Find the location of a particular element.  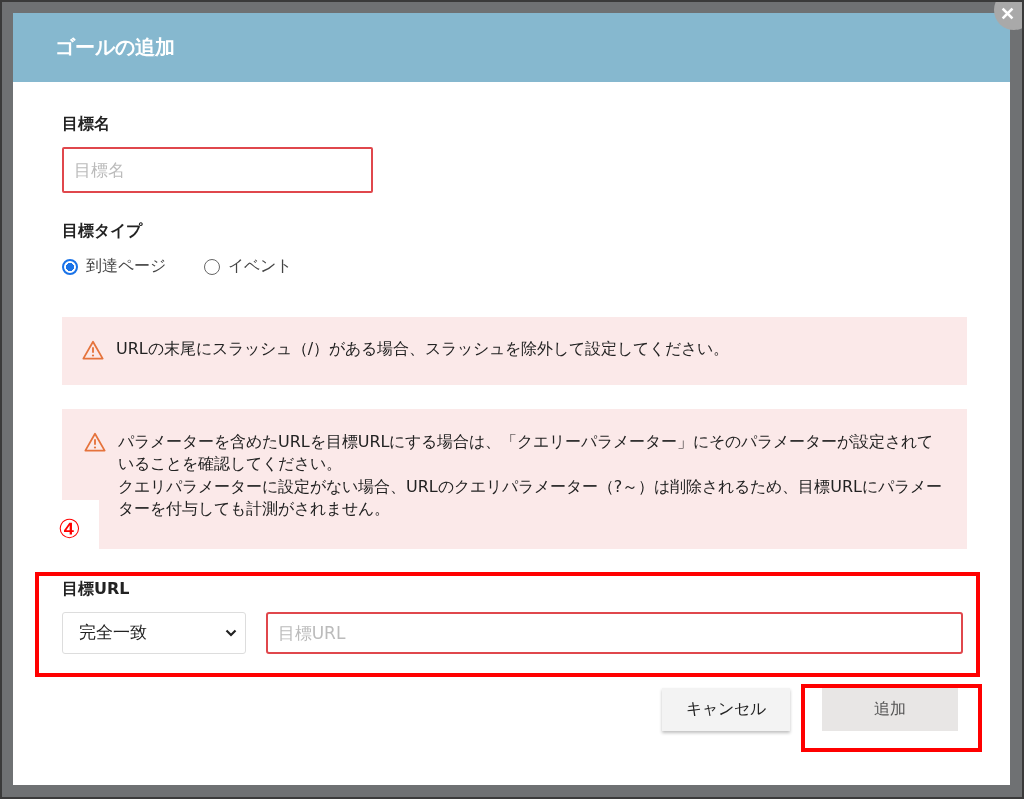

caret-icon is located at coordinates (230, 632).